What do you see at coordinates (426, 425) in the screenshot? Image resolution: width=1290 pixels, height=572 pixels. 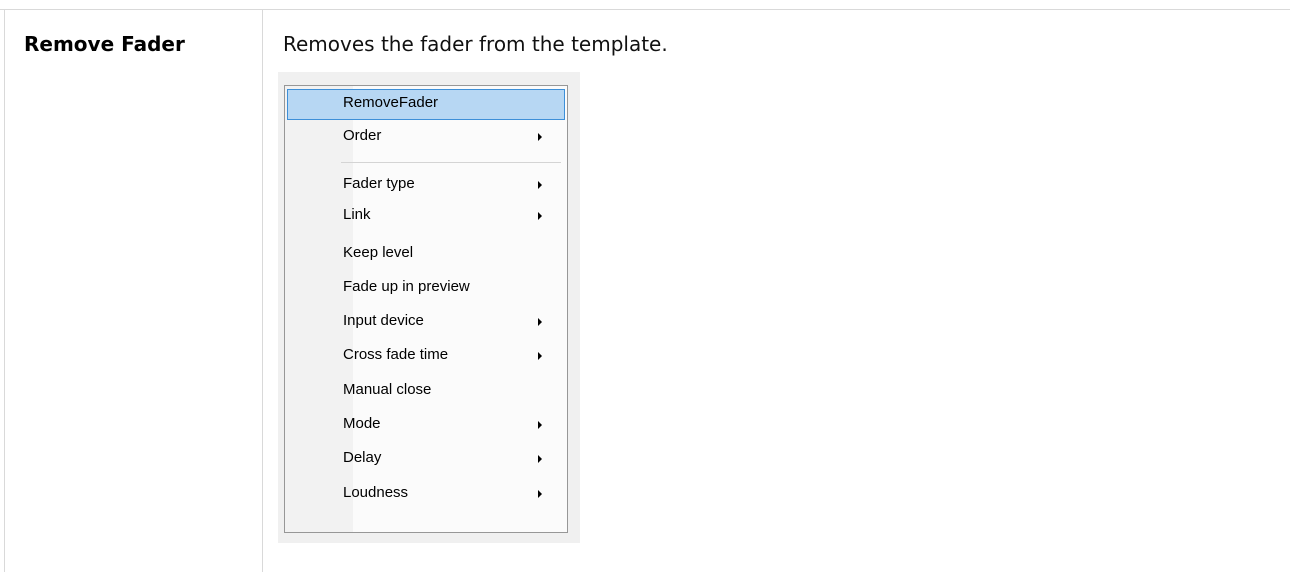 I see `menu-item-mode: Mode` at bounding box center [426, 425].